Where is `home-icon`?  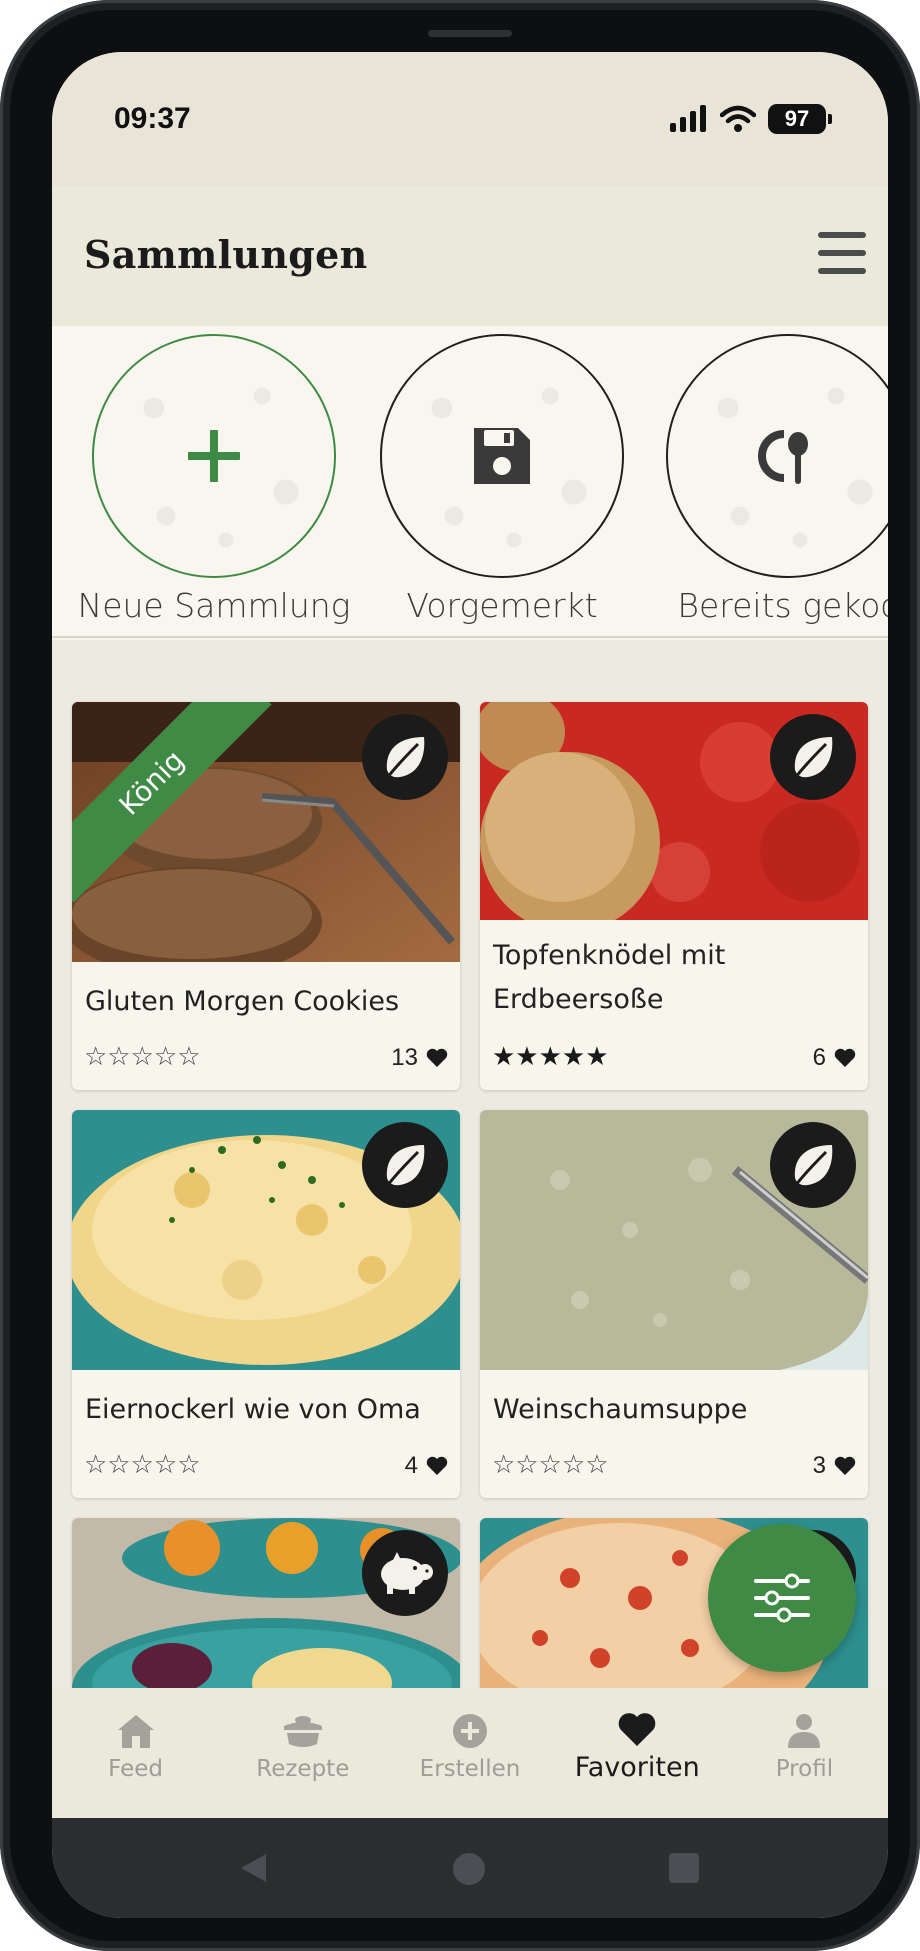
home-icon is located at coordinates (135, 1731).